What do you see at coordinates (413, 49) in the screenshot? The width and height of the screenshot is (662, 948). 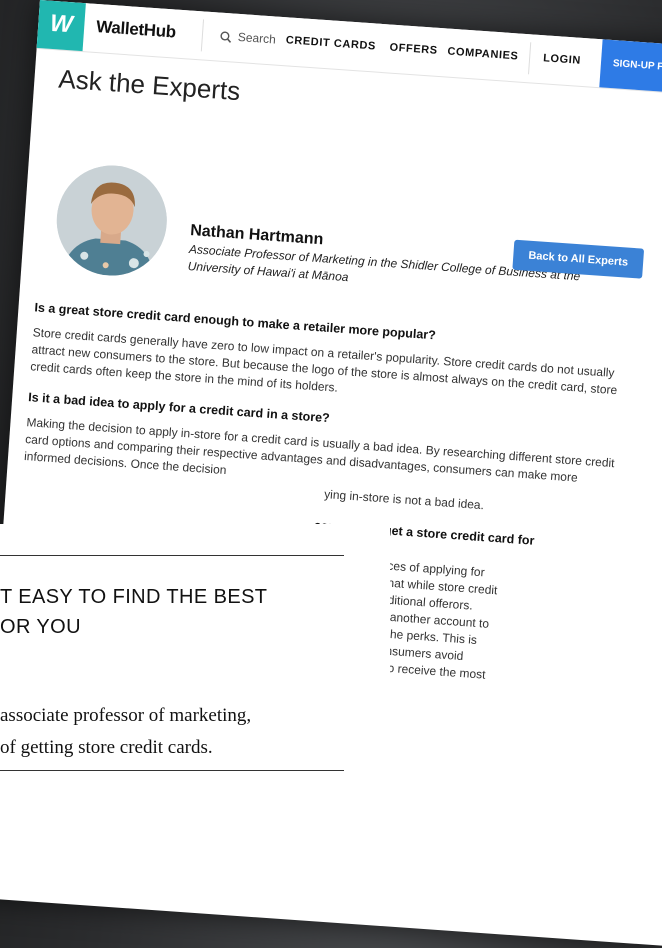 I see `nav-offers: OFFERS` at bounding box center [413, 49].